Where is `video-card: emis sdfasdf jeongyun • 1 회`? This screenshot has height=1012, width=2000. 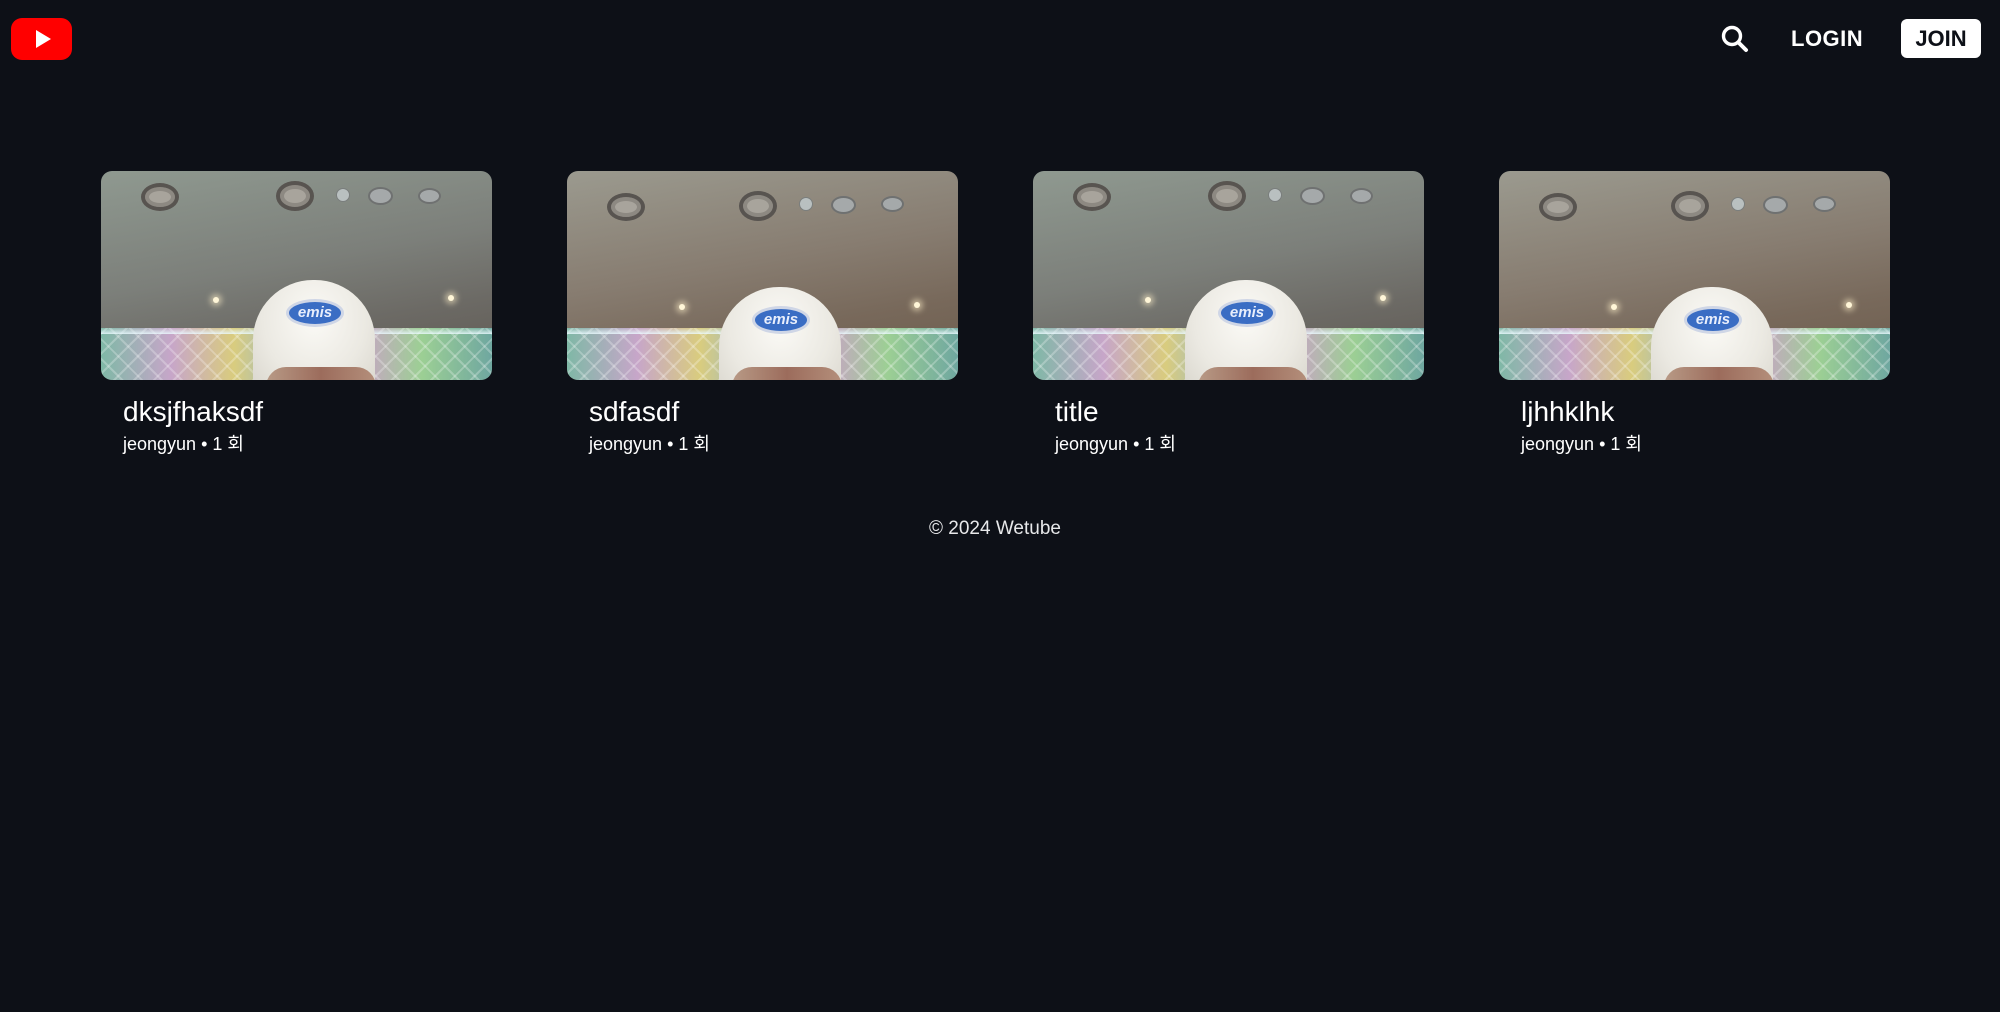
video-card: emis sdfasdf jeongyun • 1 회 is located at coordinates (762, 313).